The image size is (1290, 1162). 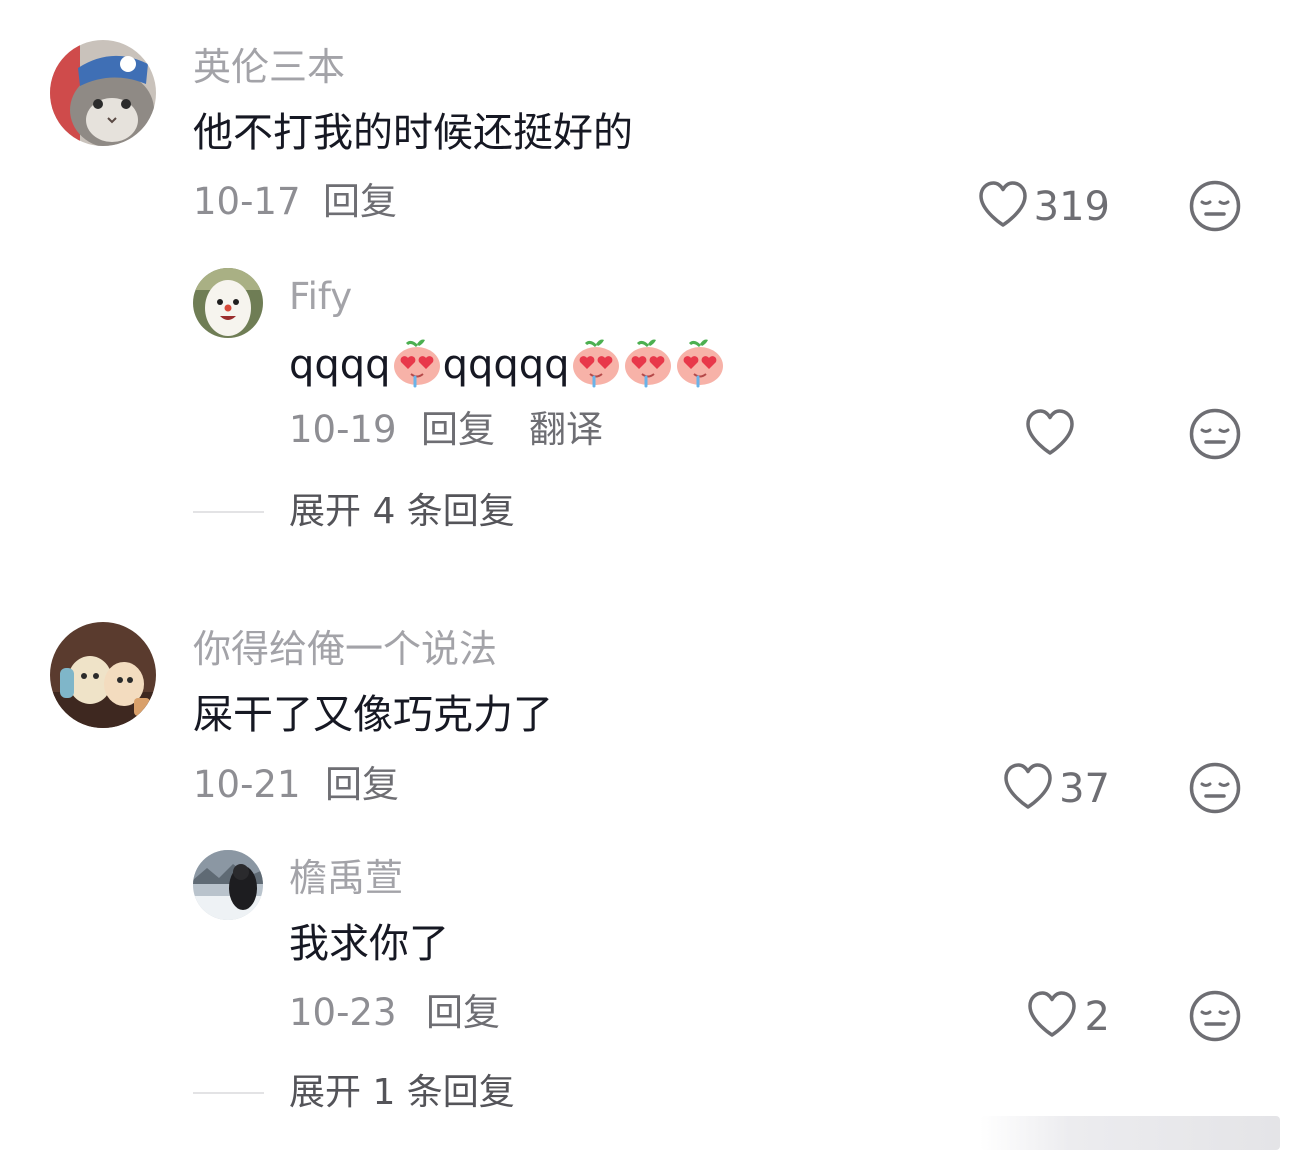 What do you see at coordinates (269, 67) in the screenshot?
I see `comment-username: 英伦三本` at bounding box center [269, 67].